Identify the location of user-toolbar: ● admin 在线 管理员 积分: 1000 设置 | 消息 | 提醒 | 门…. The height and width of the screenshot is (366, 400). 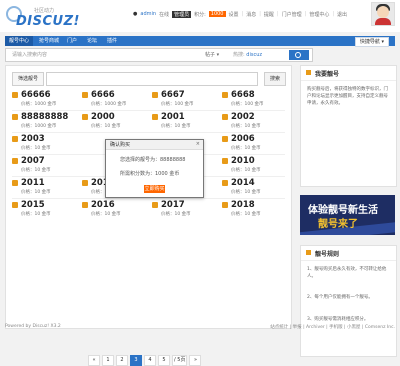
(240, 14).